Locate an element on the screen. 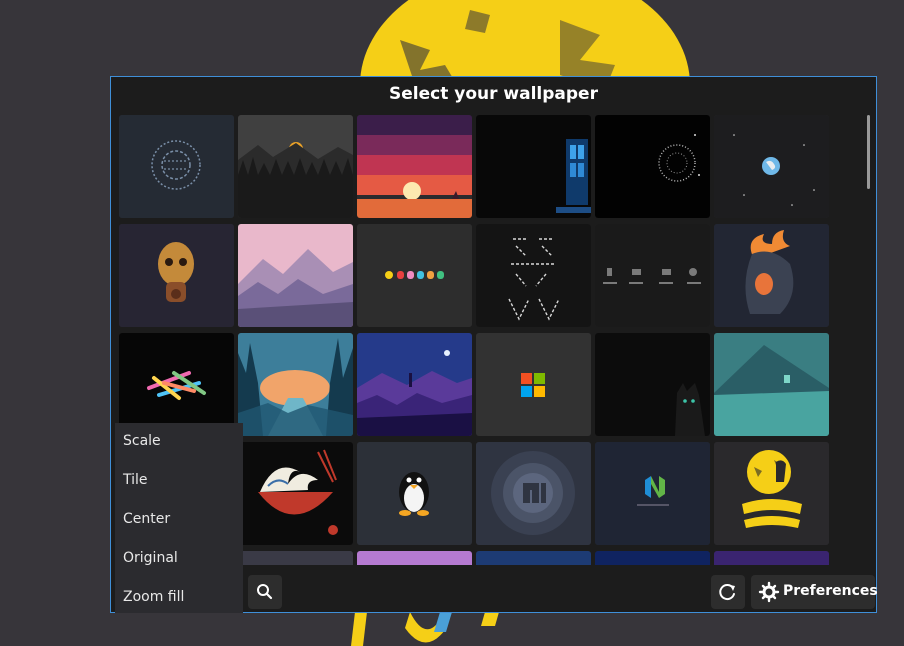  preferences-button: Preferences is located at coordinates (814, 592).